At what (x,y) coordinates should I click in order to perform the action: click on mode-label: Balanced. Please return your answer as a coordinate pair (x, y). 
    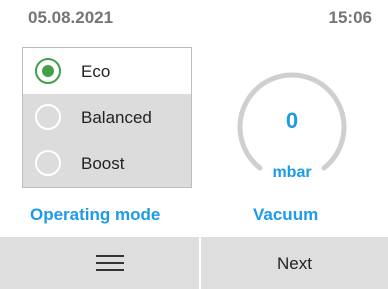
    Looking at the image, I should click on (116, 117).